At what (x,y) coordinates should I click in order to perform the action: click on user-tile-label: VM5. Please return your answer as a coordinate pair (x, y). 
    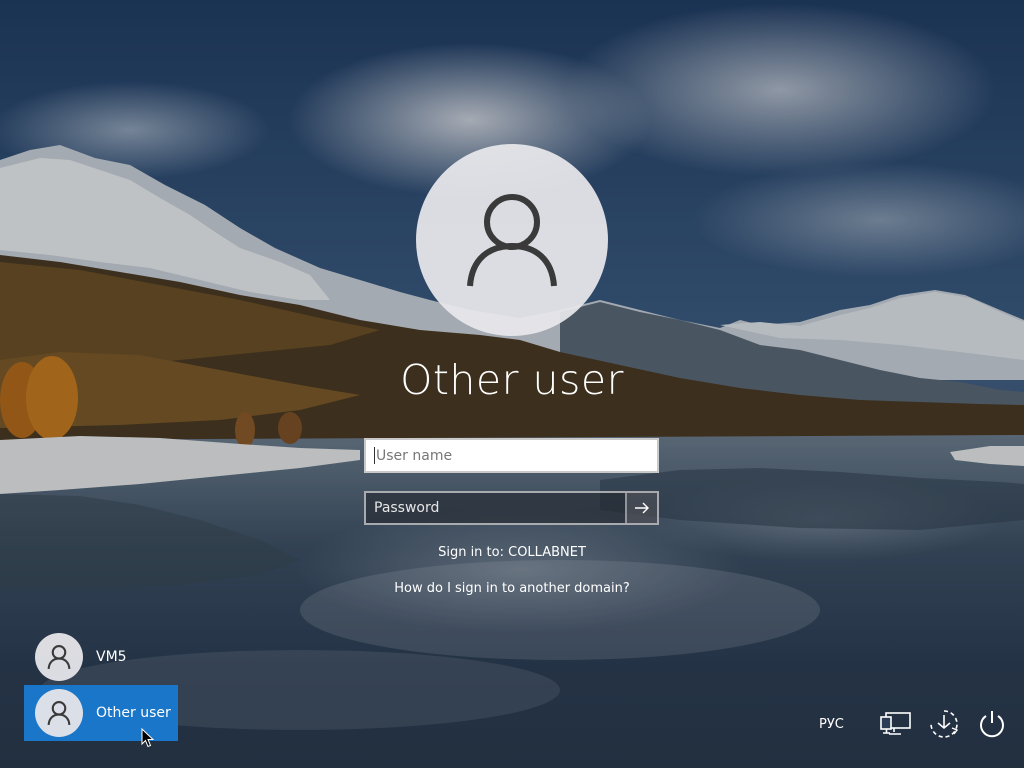
    Looking at the image, I should click on (111, 657).